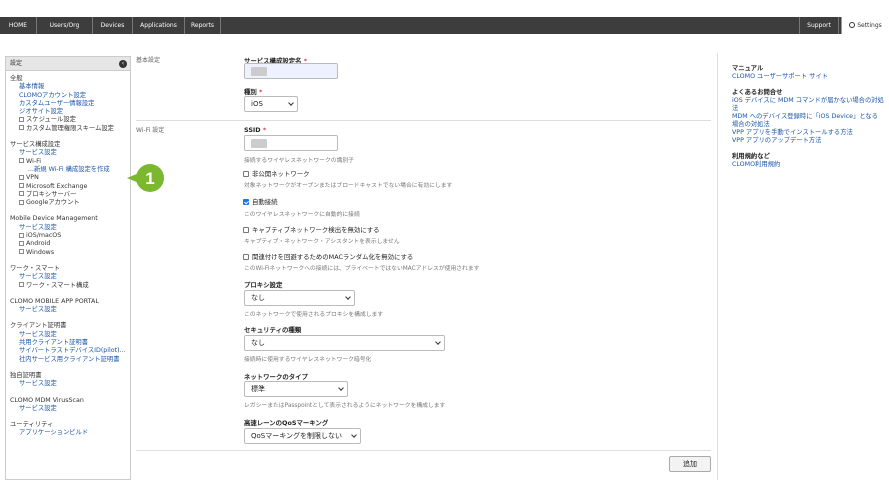 This screenshot has width=889, height=500. Describe the element at coordinates (348, 186) in the screenshot. I see `hidden-network-help: 対象ネットワークがオープンまたはブロードキャストでない場合に有効にします` at that location.